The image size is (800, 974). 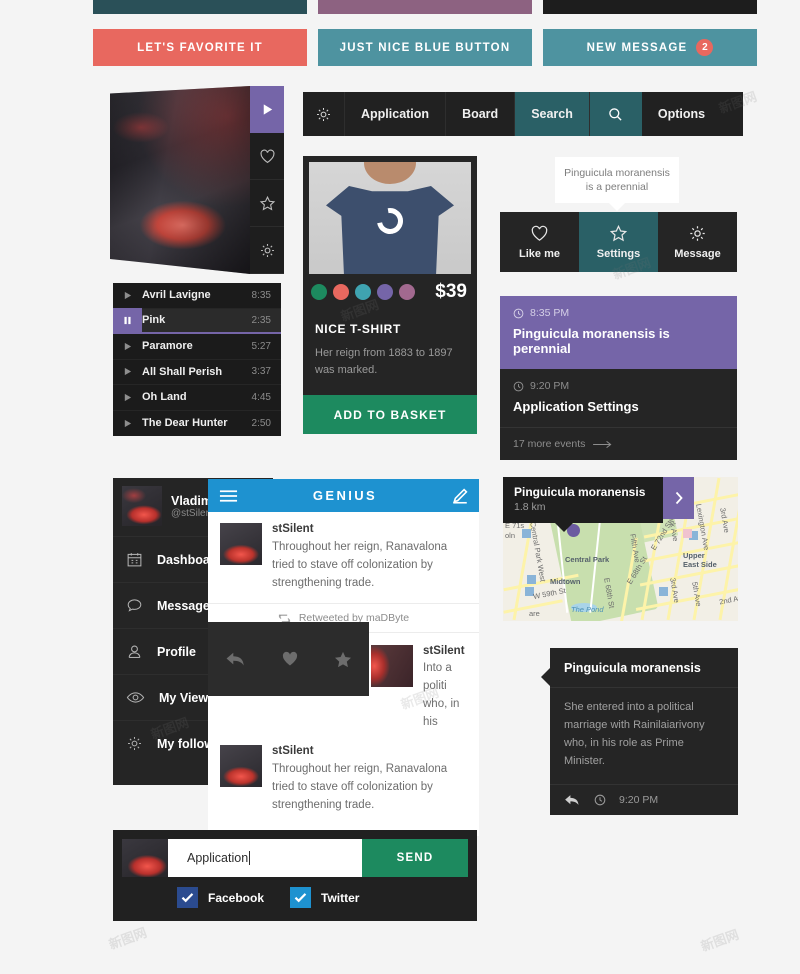 What do you see at coordinates (583, 504) in the screenshot?
I see `map-tooltip: Pinguicula moranensis 1.8 km` at bounding box center [583, 504].